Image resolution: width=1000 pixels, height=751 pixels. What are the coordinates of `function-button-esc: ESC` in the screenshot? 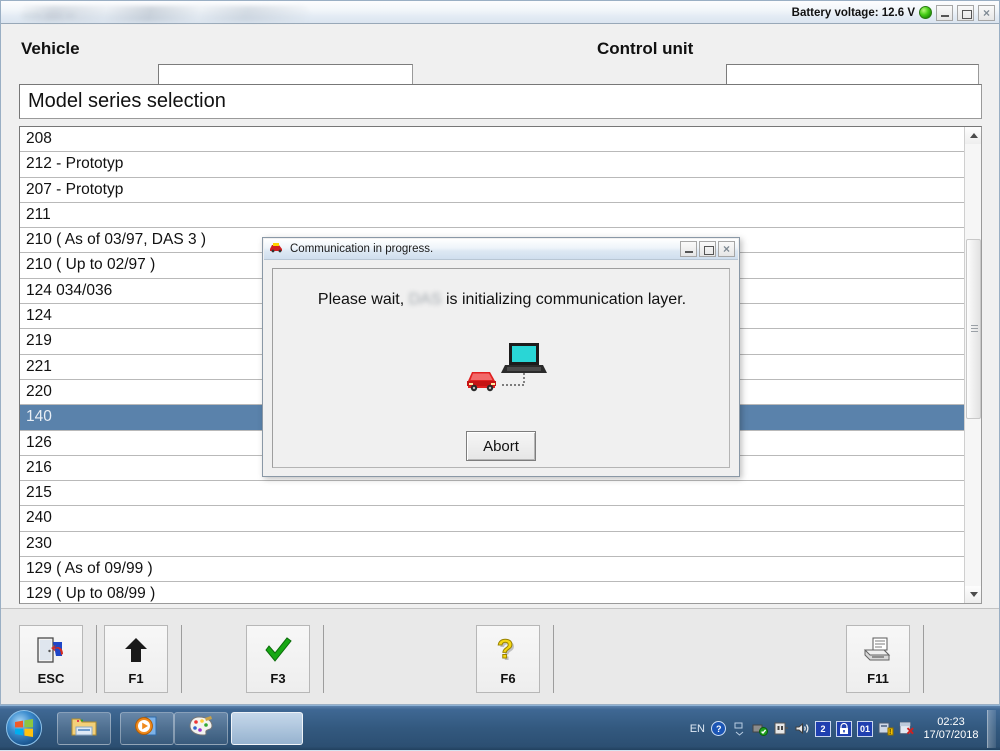 It's located at (51, 659).